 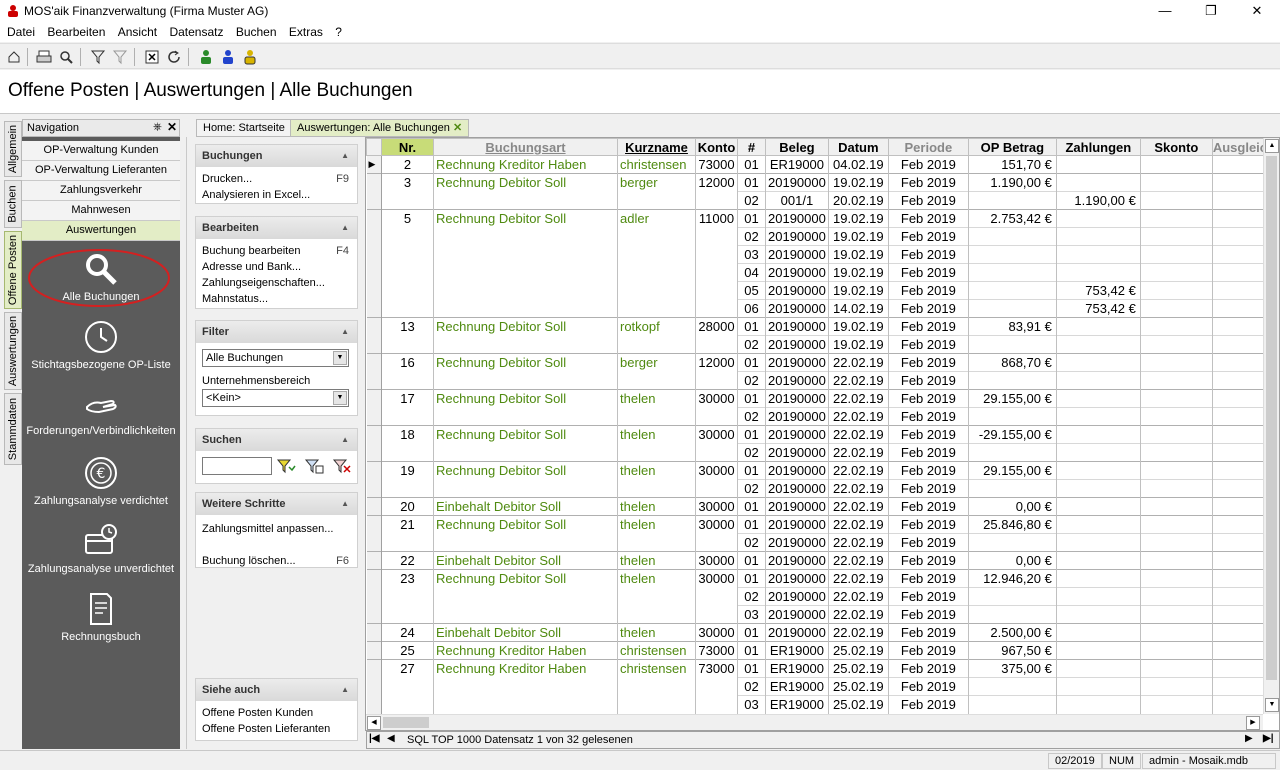 What do you see at coordinates (1257, 11) in the screenshot?
I see `close-button: ✕` at bounding box center [1257, 11].